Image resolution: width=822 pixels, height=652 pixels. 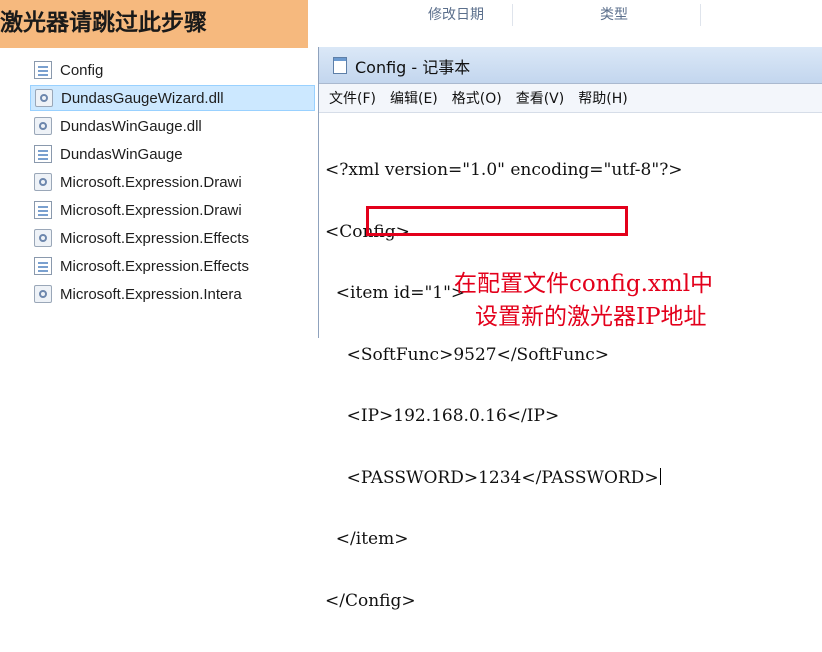 What do you see at coordinates (497, 221) in the screenshot?
I see `ip-highlight-box` at bounding box center [497, 221].